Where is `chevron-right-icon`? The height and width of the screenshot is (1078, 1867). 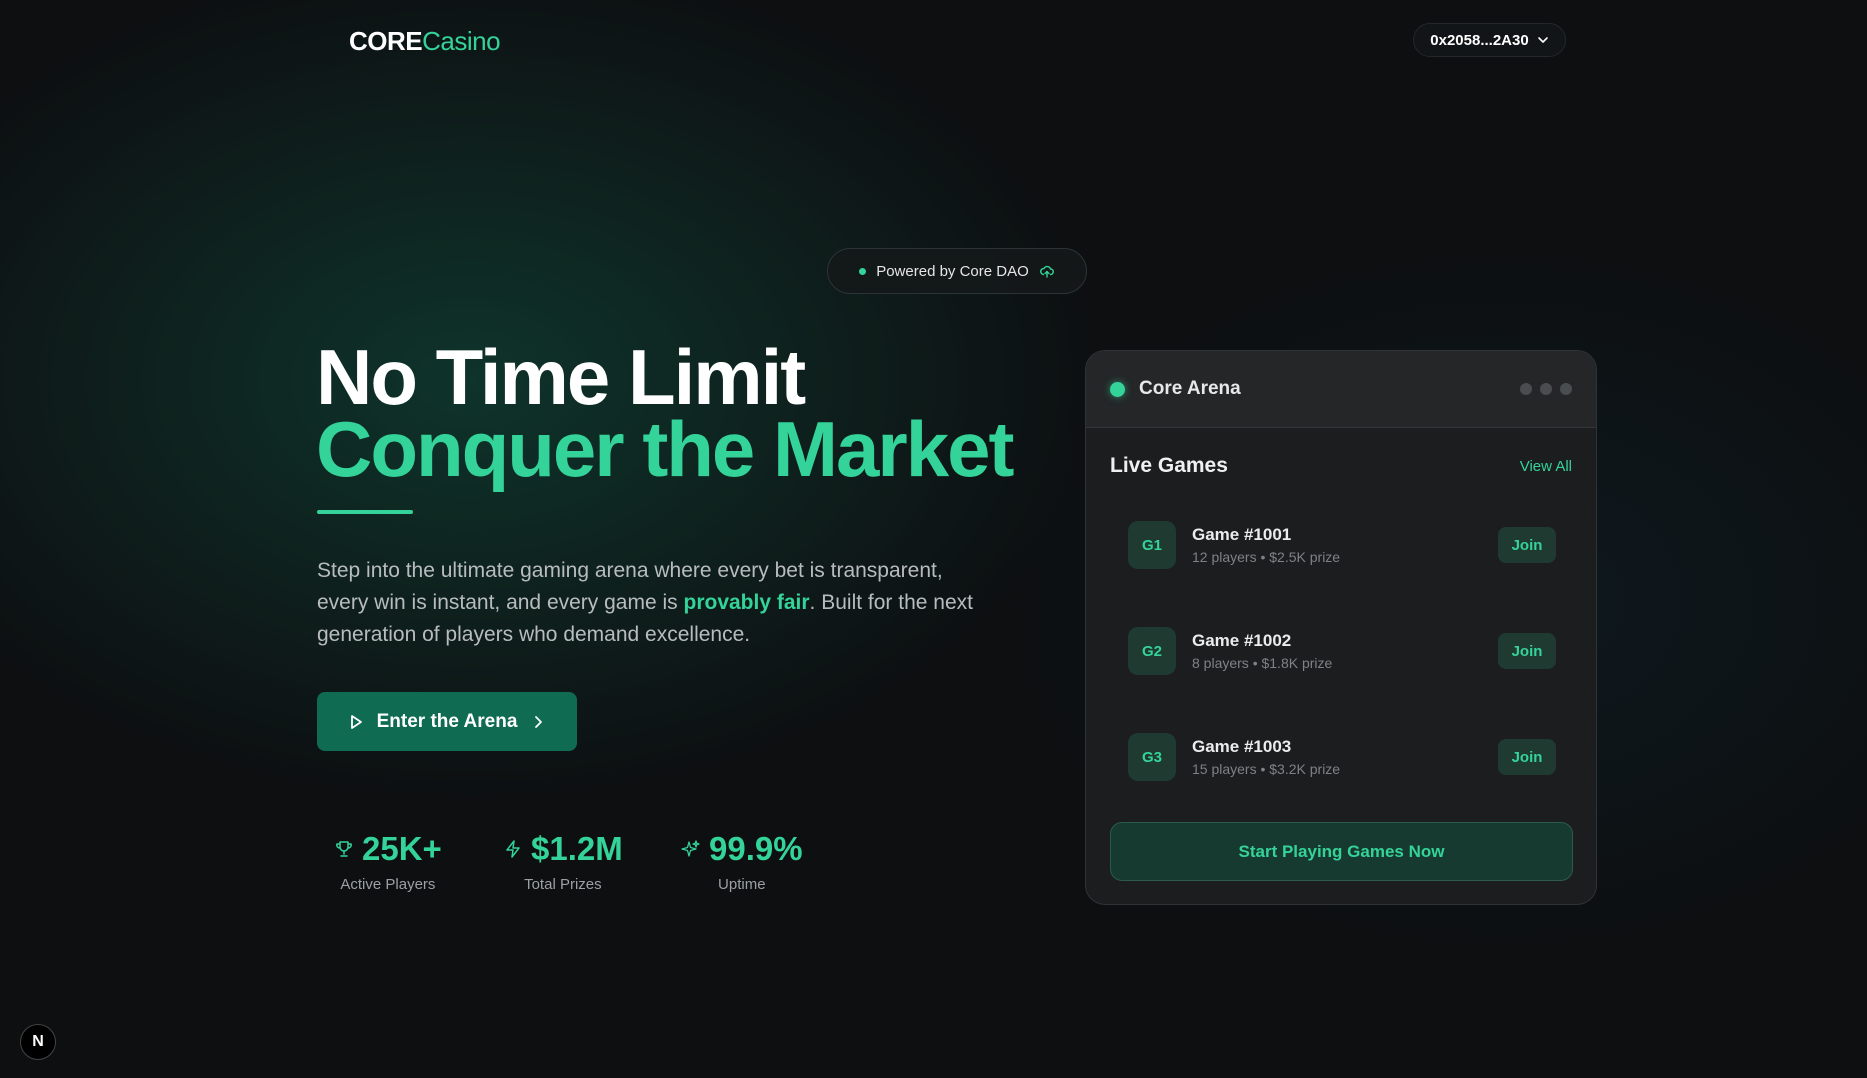
chevron-right-icon is located at coordinates (539, 721).